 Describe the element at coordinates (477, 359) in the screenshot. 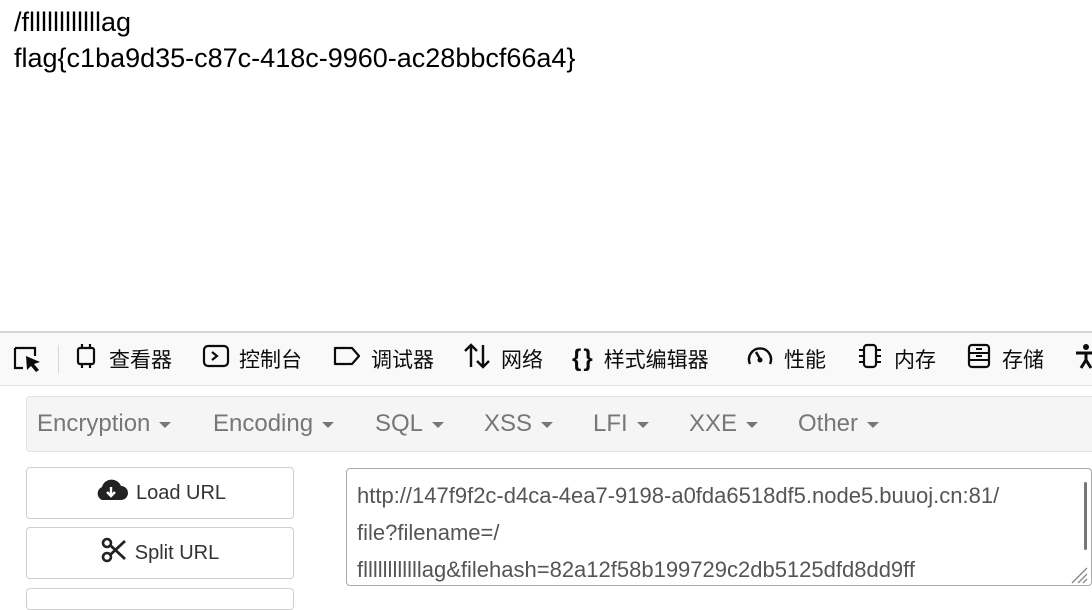

I see `network-icon` at that location.